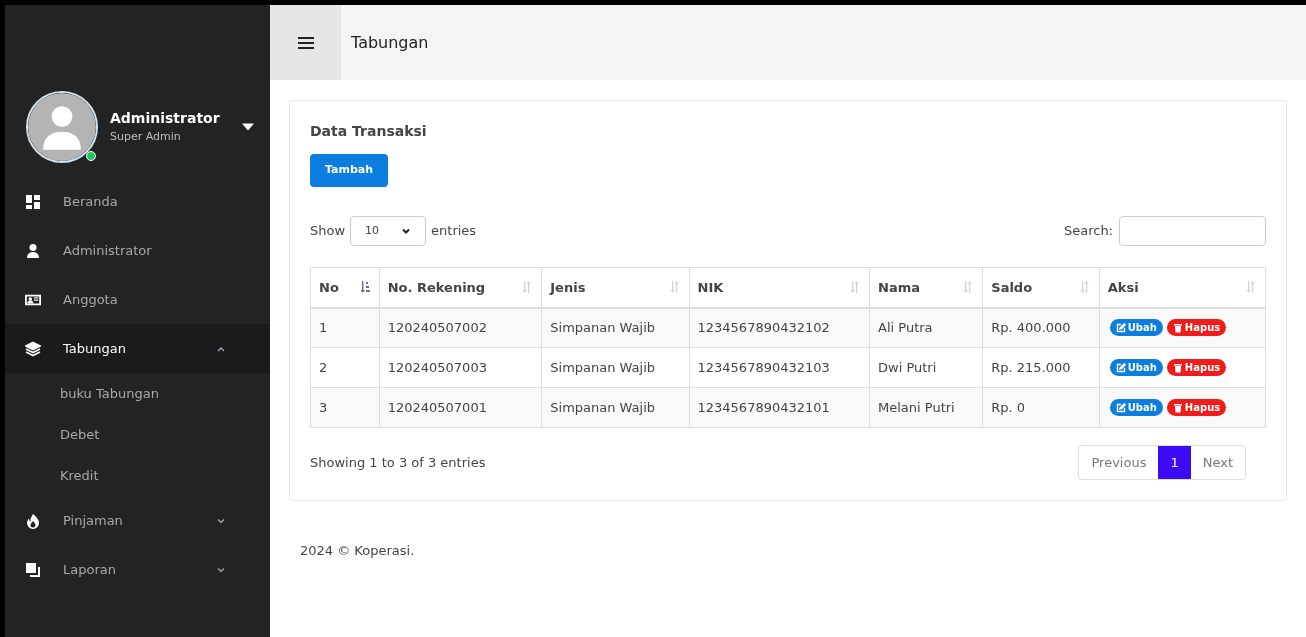  I want to click on column-header: Jenis, so click(615, 287).